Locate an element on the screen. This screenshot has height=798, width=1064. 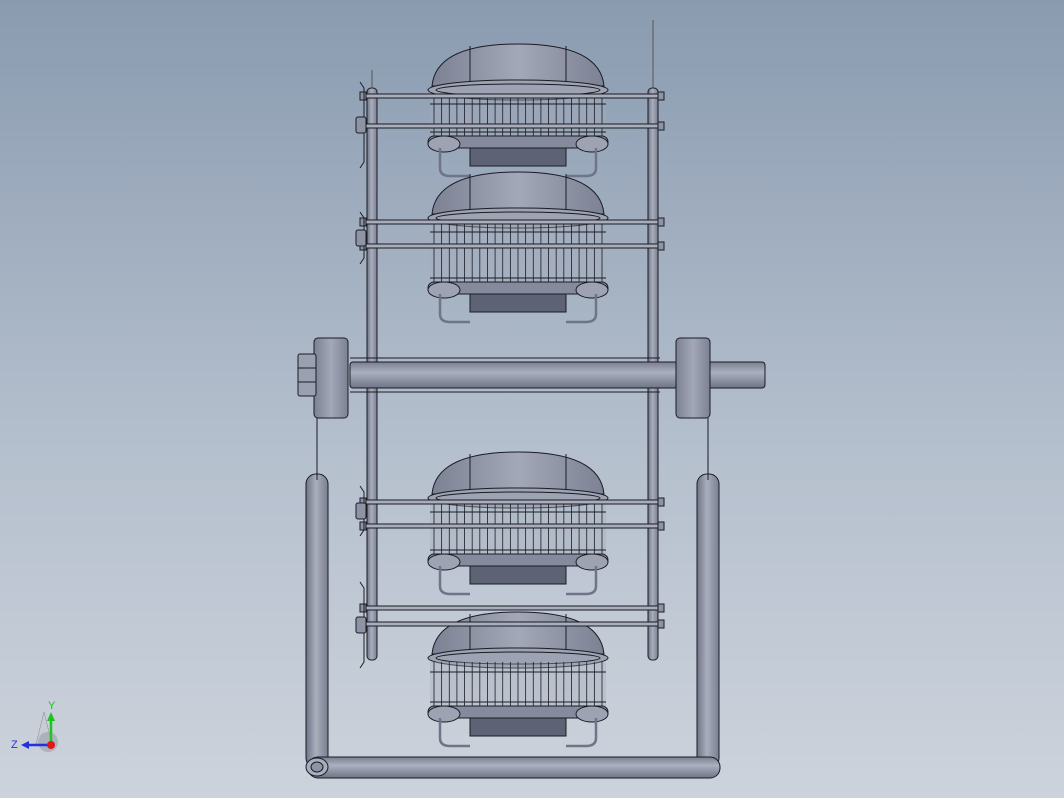
bottom-crossbar is located at coordinates (514, 767).